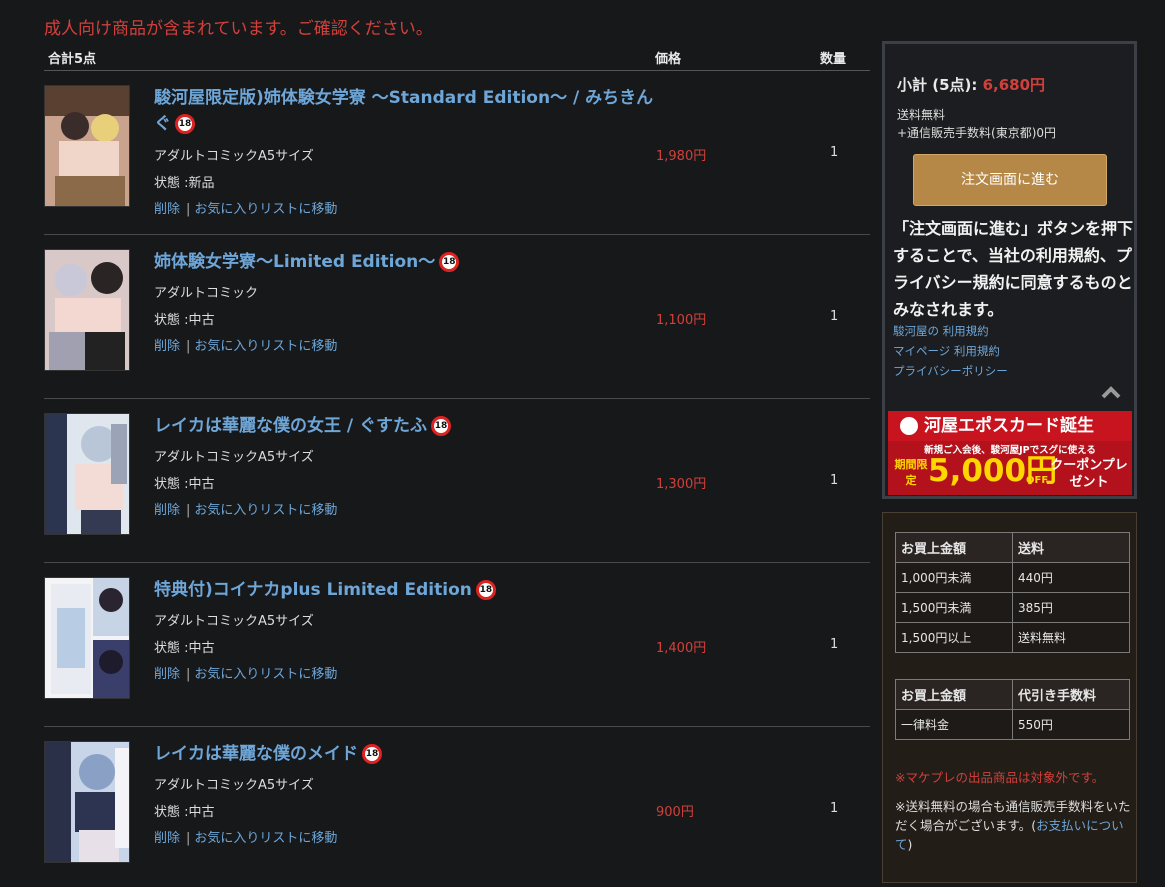  What do you see at coordinates (1037, 480) in the screenshot?
I see `off-label: OFF` at bounding box center [1037, 480].